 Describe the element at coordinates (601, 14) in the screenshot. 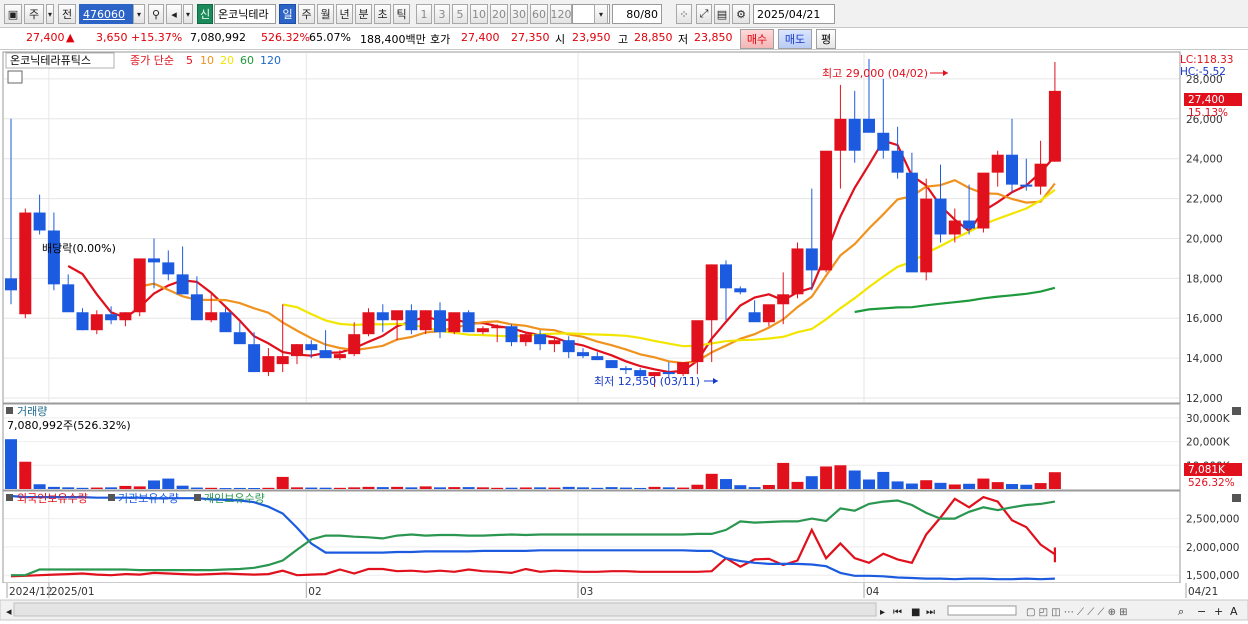

I see `unit-dropdown-icon: ▾` at that location.